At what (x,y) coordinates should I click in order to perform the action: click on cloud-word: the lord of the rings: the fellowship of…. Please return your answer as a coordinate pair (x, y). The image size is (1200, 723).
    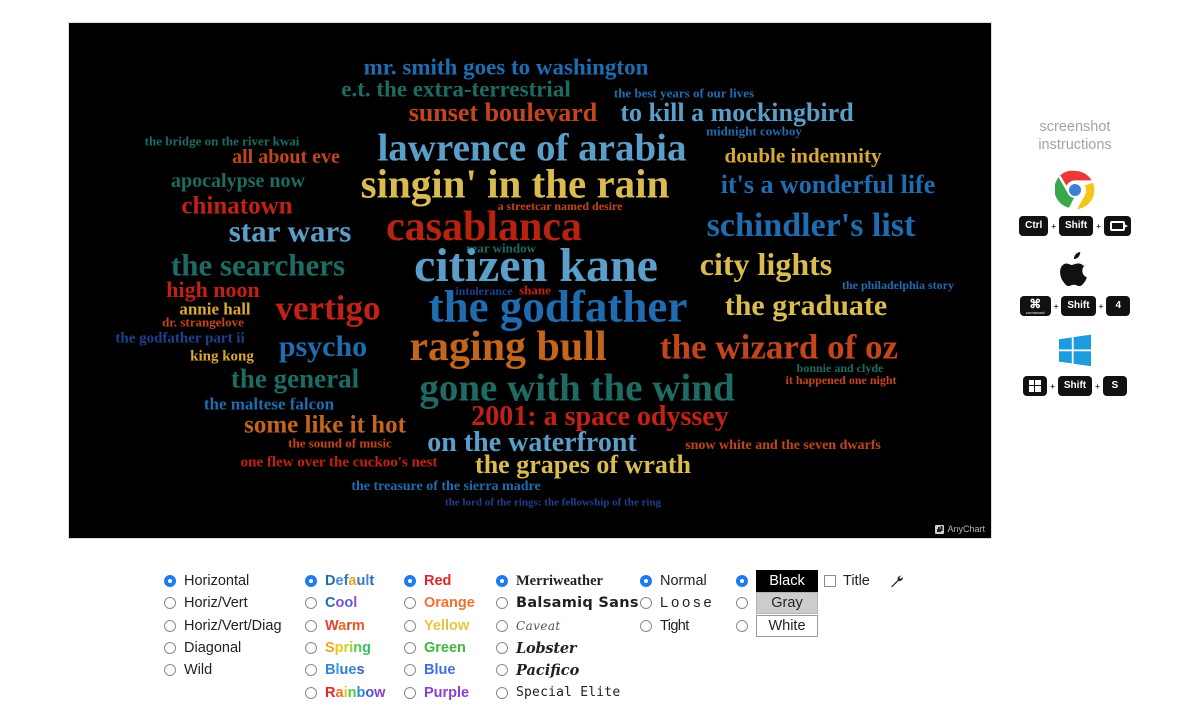
    Looking at the image, I should click on (553, 503).